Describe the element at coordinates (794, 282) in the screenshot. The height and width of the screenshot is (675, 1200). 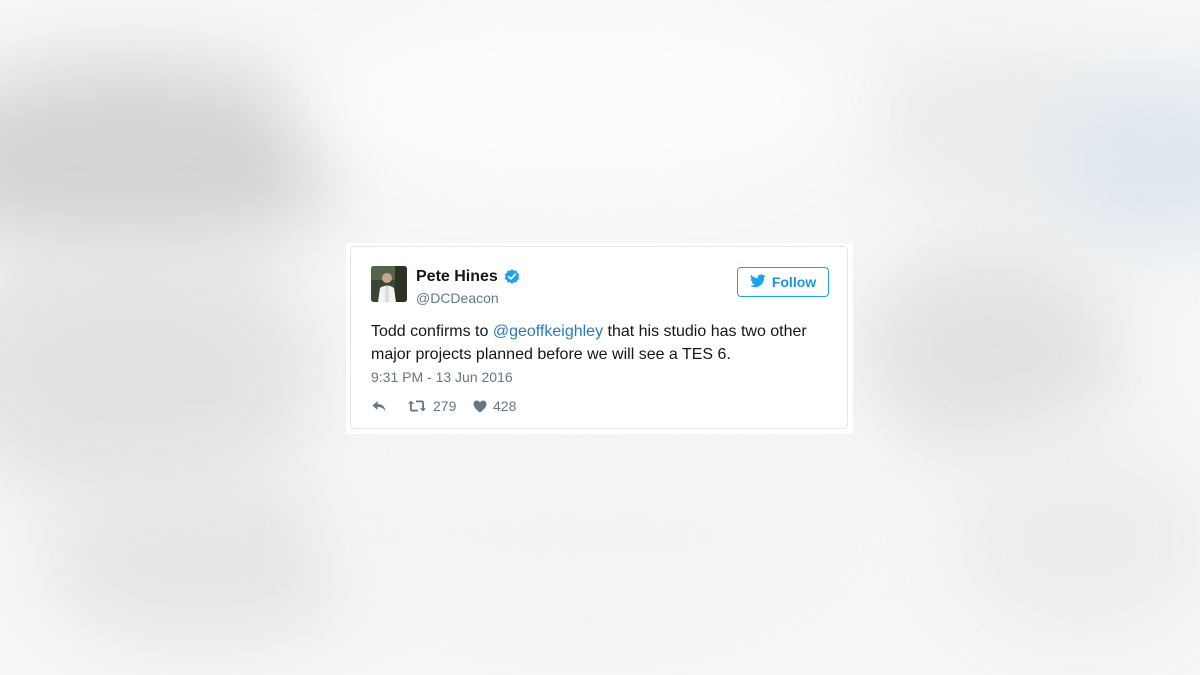
I see `follow-button-label: Follow` at that location.